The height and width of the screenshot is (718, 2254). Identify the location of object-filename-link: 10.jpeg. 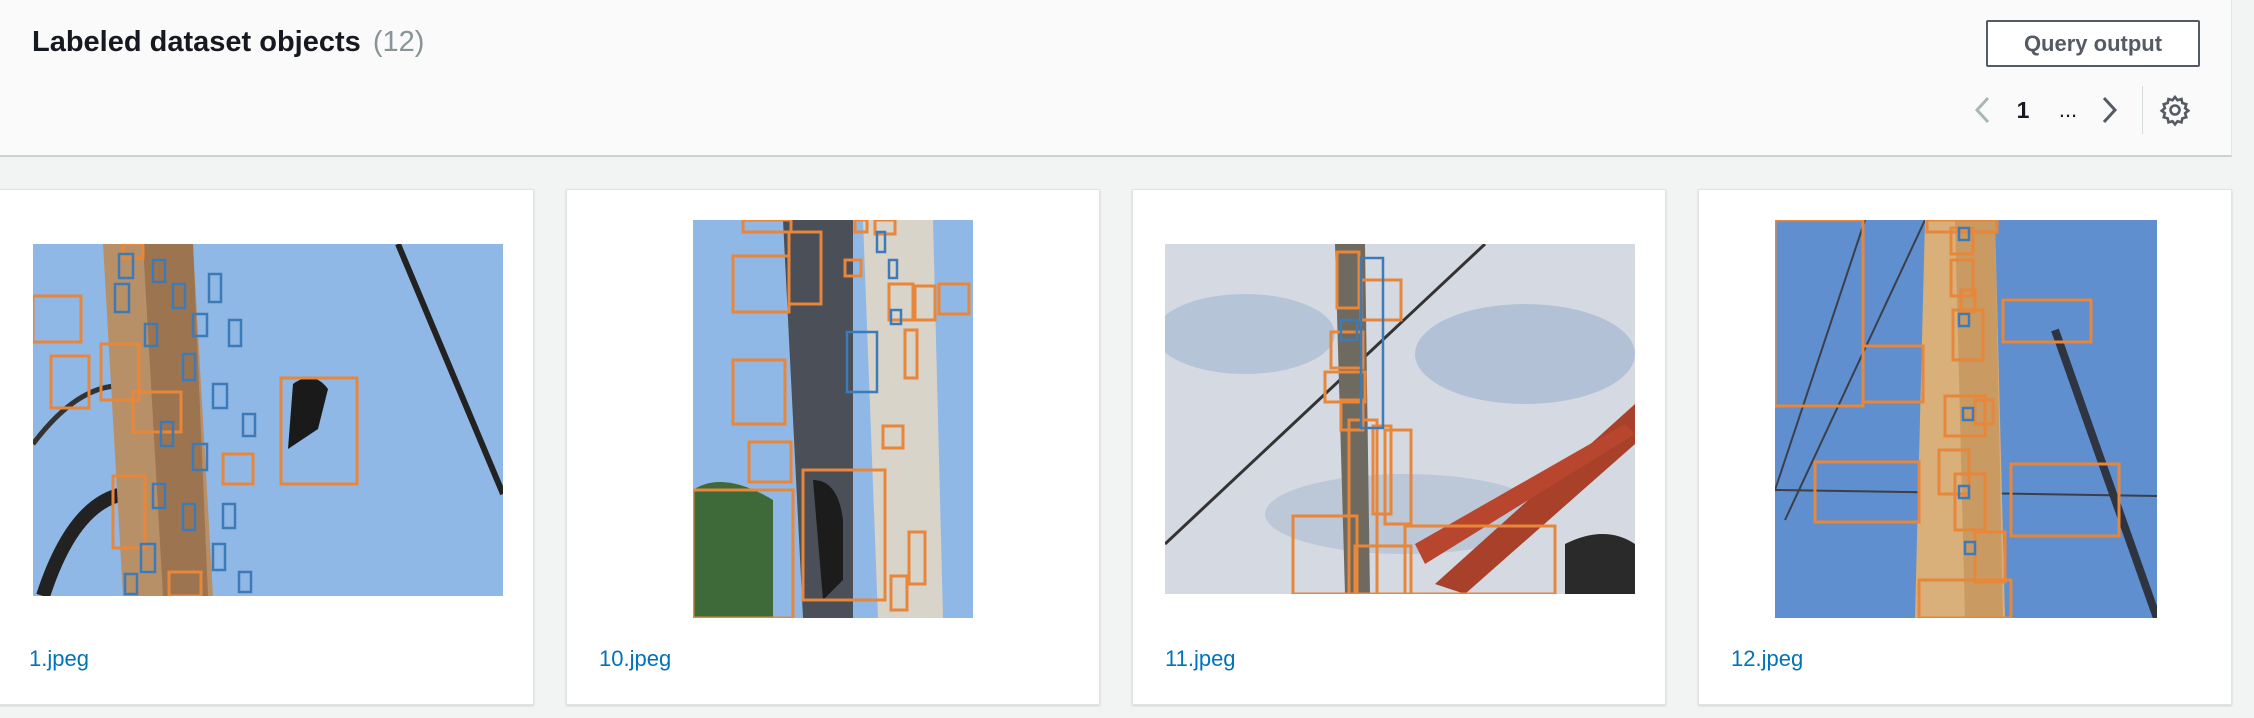
(635, 659).